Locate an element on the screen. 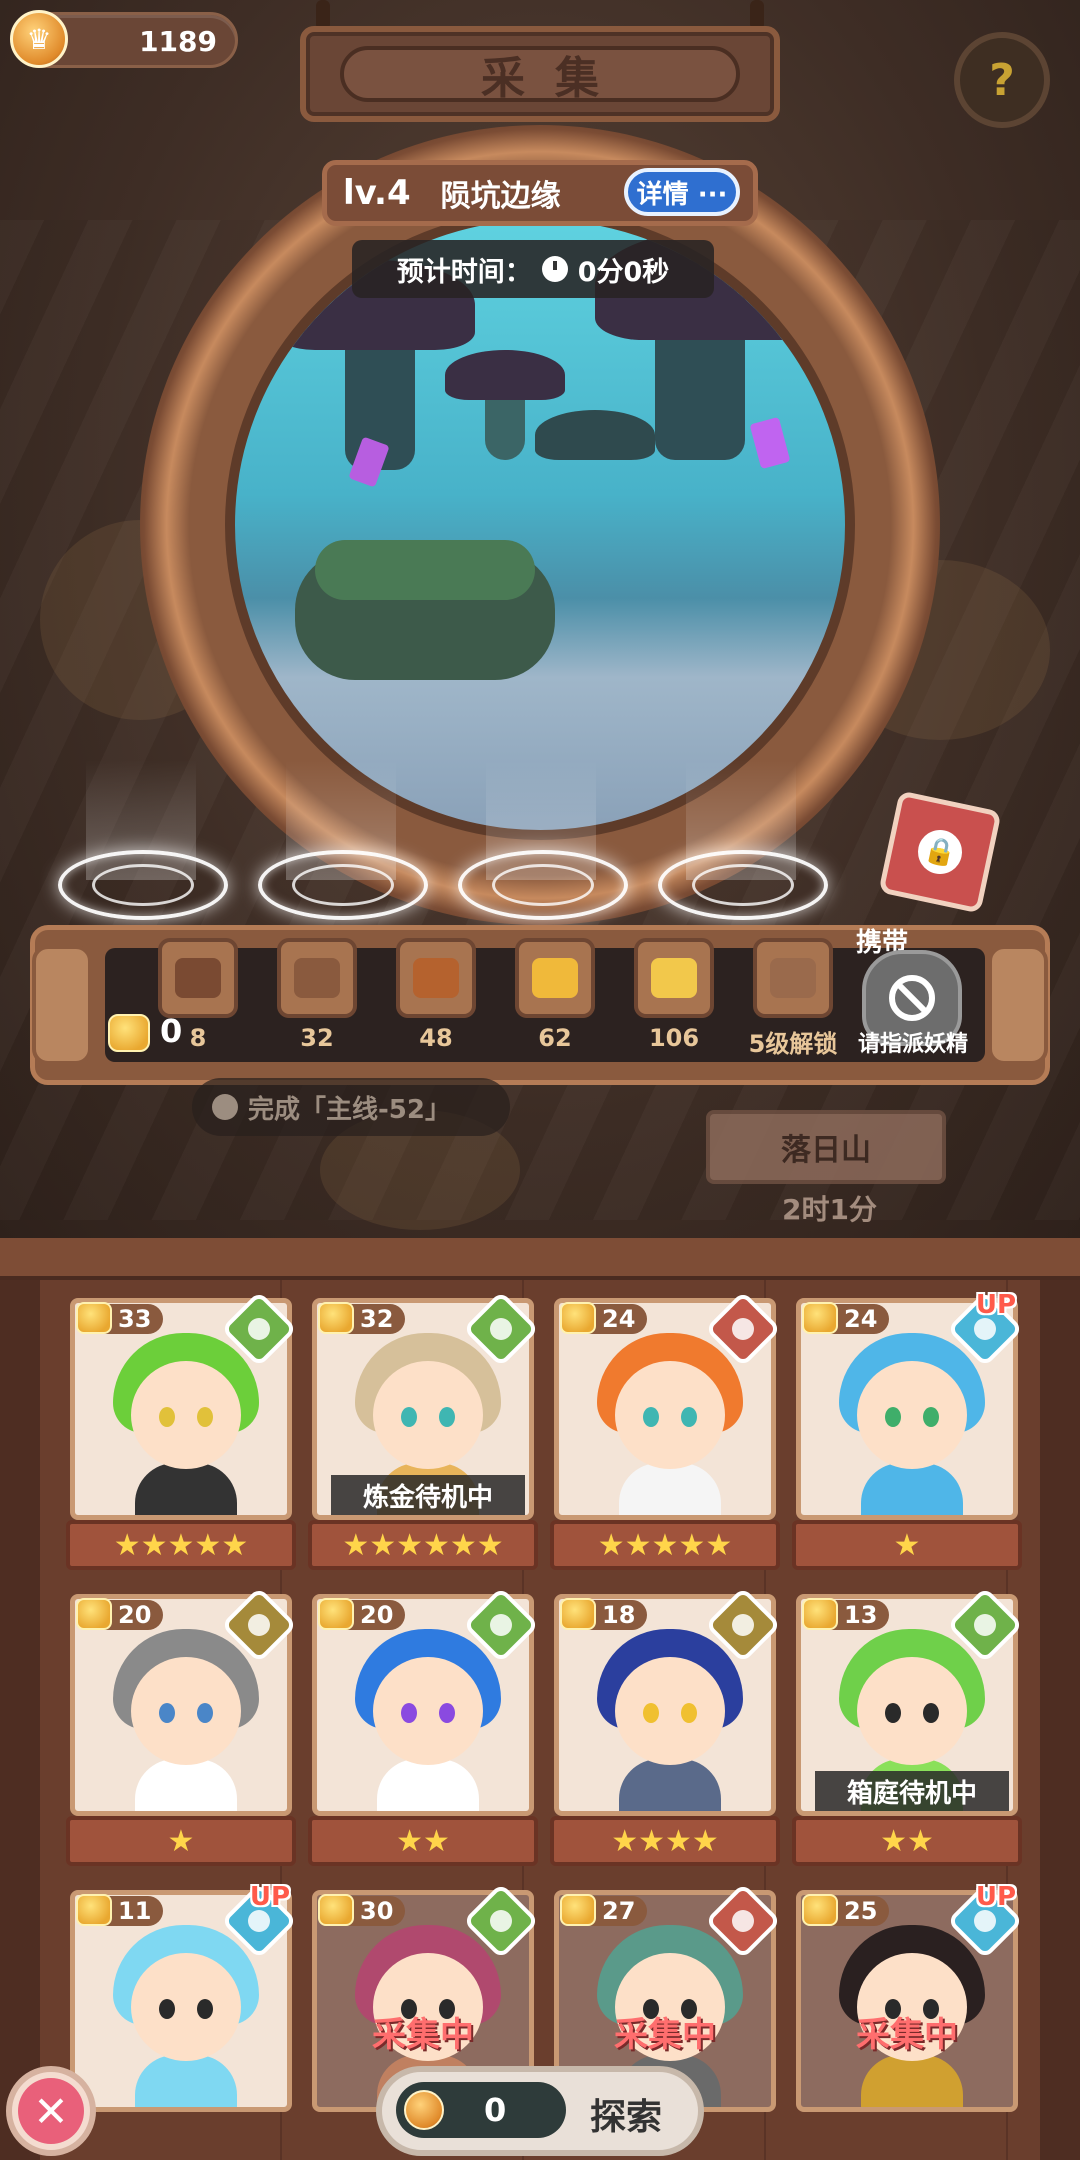  fairy-level-badge: 25 is located at coordinates (848, 1910).